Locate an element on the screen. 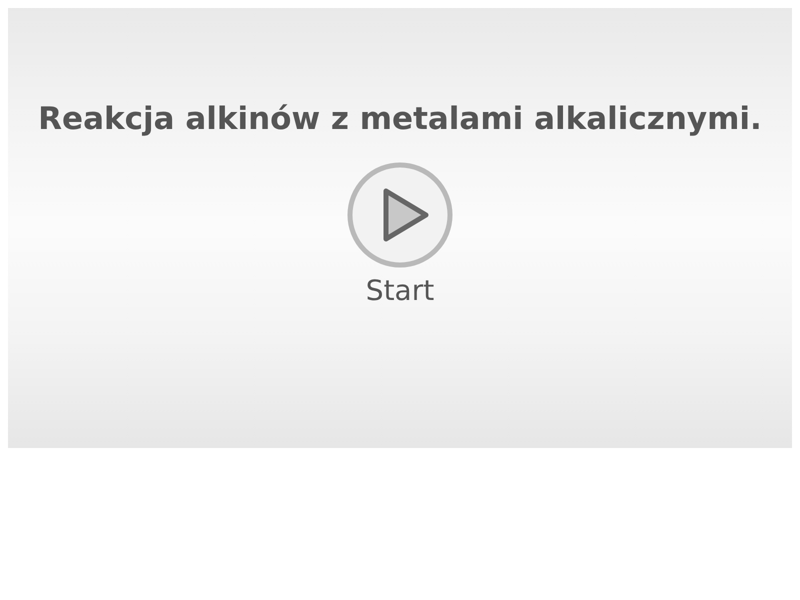  start-button: Start is located at coordinates (400, 235).